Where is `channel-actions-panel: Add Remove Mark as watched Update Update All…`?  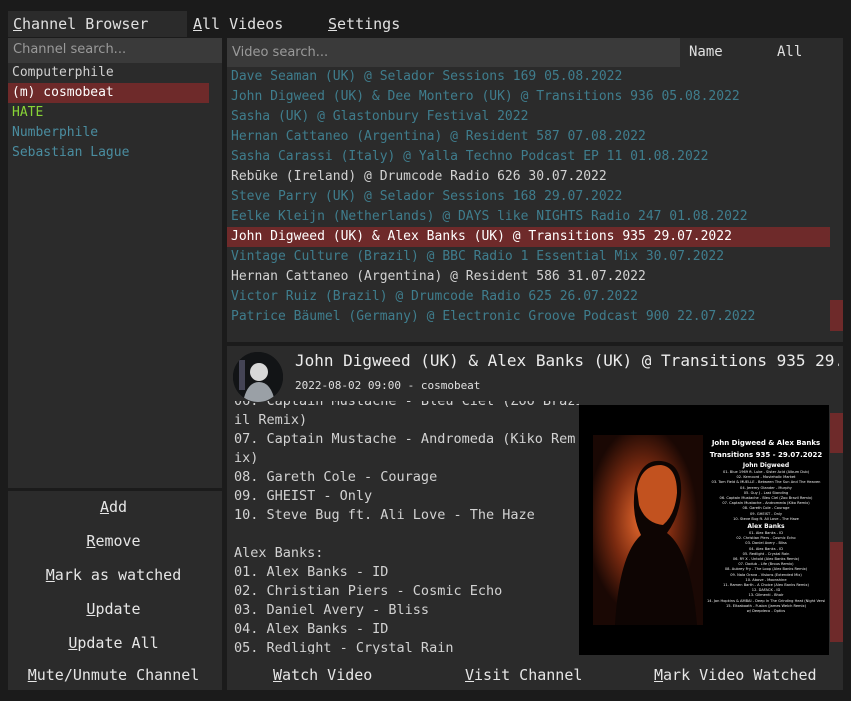 channel-actions-panel: Add Remove Mark as watched Update Update All… is located at coordinates (115, 590).